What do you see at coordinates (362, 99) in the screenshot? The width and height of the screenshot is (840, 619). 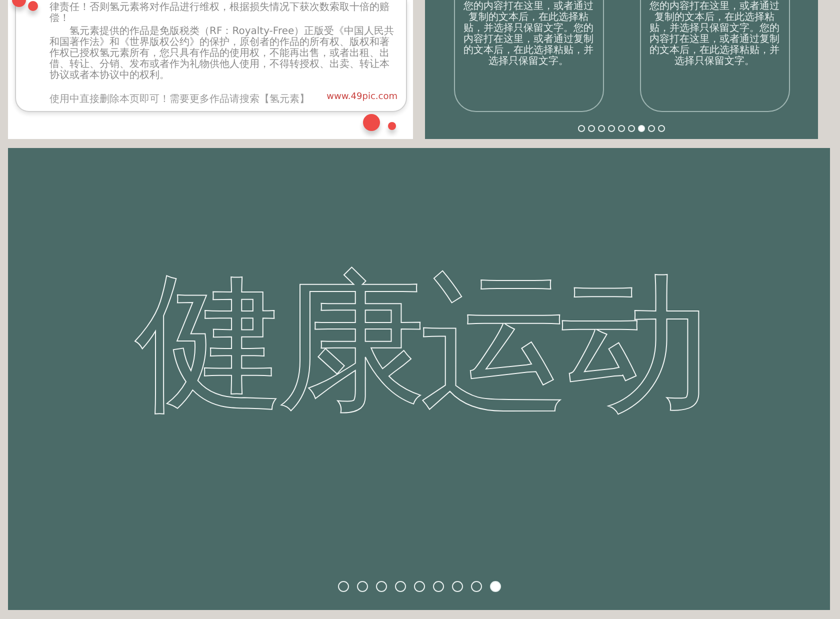 I see `site-link: www.49pic.com` at bounding box center [362, 99].